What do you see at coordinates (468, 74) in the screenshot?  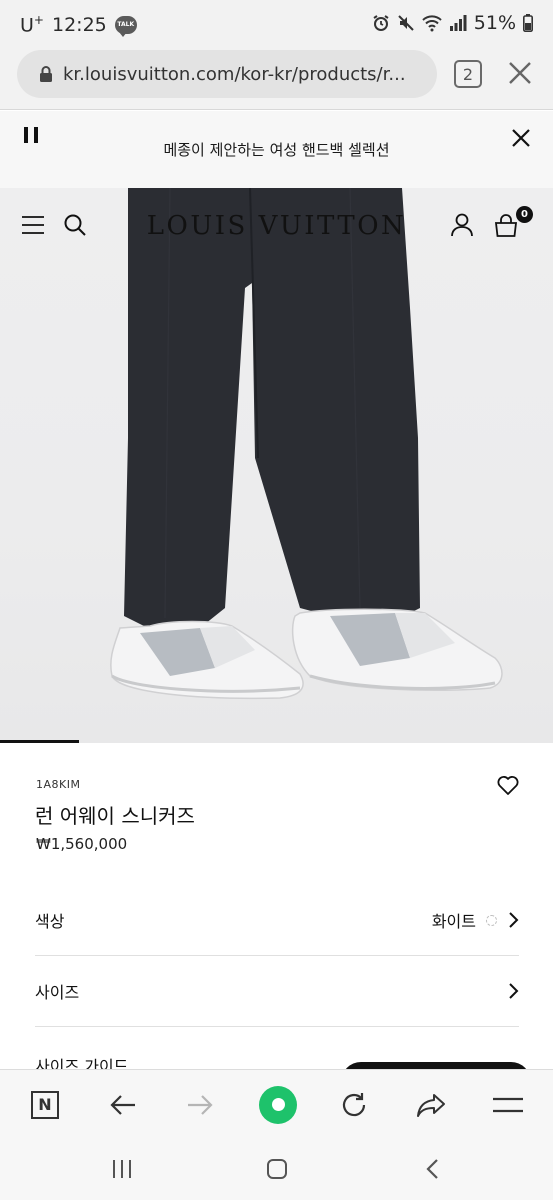 I see `tab-count-button: 2` at bounding box center [468, 74].